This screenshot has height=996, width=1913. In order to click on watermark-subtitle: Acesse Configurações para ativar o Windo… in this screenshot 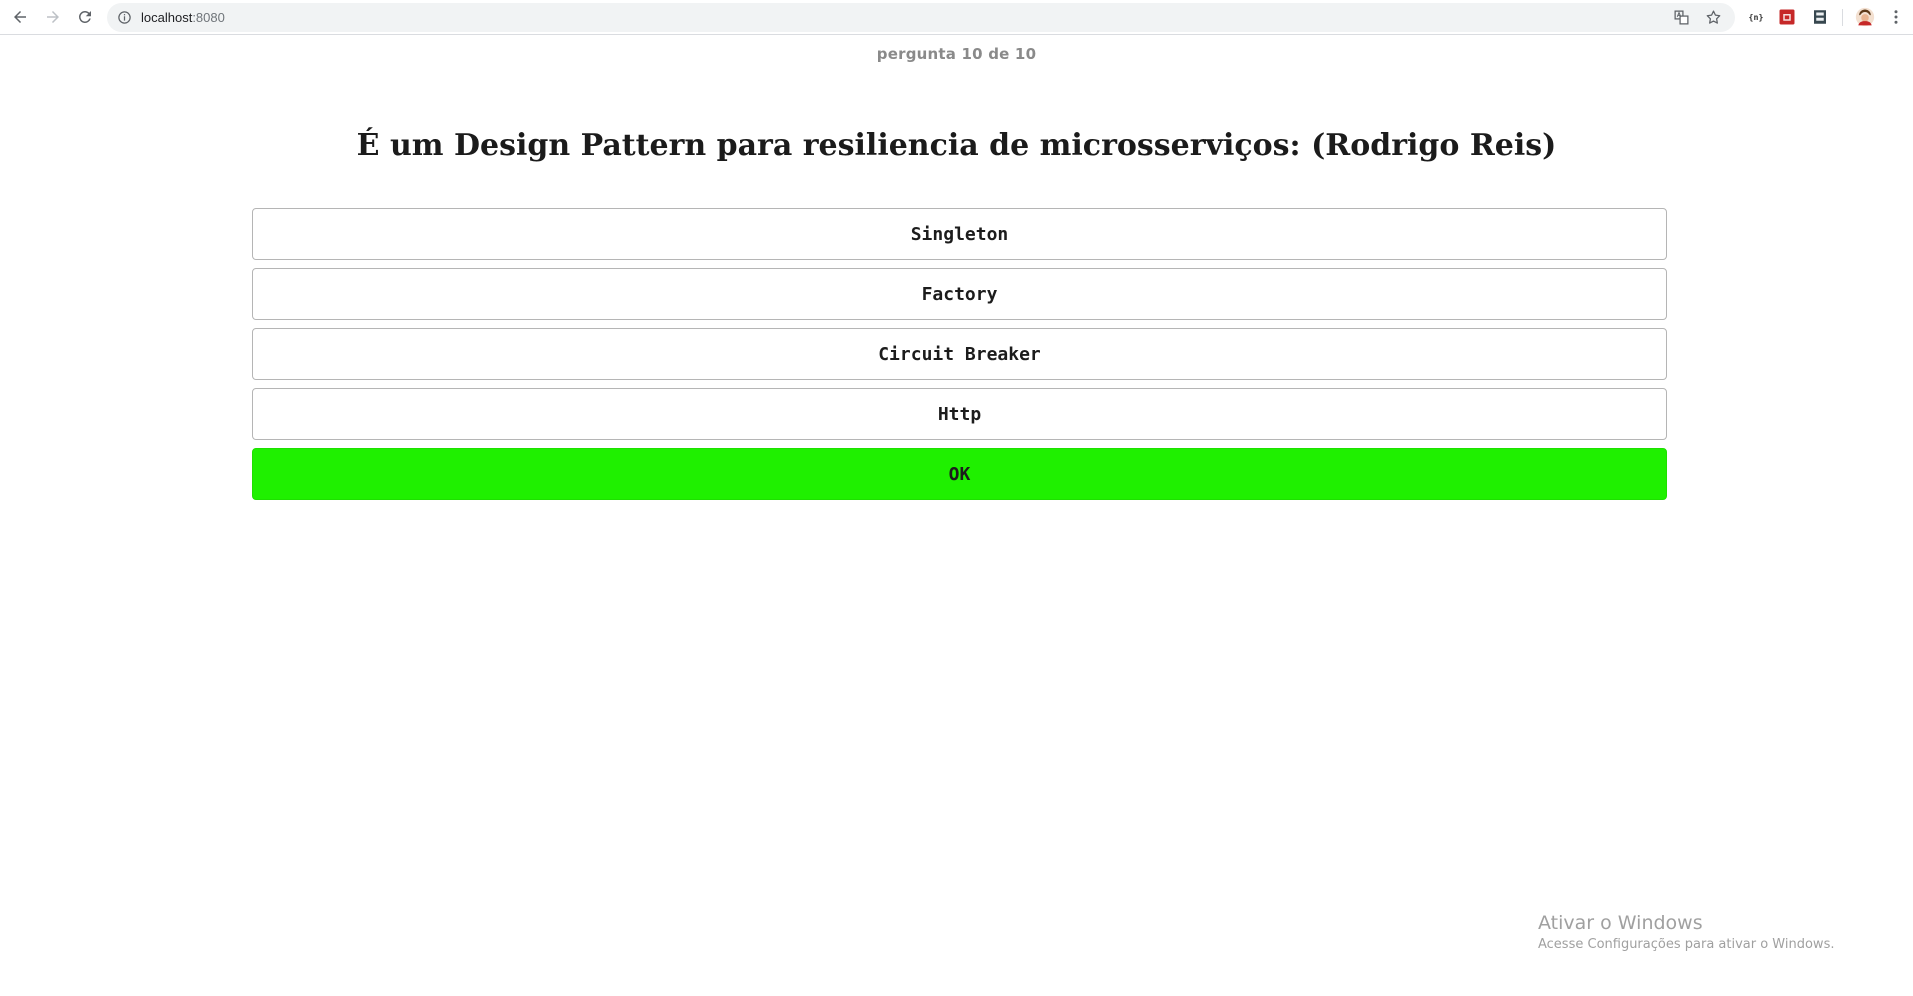, I will do `click(1686, 944)`.